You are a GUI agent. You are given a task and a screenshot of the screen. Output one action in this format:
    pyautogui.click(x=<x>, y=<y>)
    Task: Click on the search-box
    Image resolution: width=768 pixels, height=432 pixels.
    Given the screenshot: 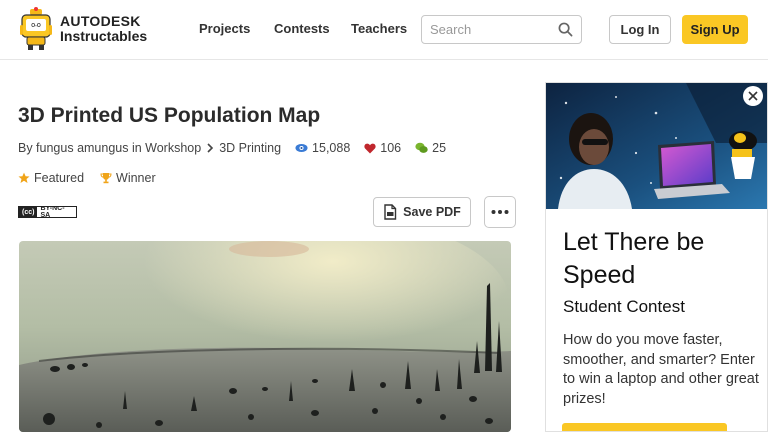 What is the action you would take?
    pyautogui.click(x=501, y=29)
    